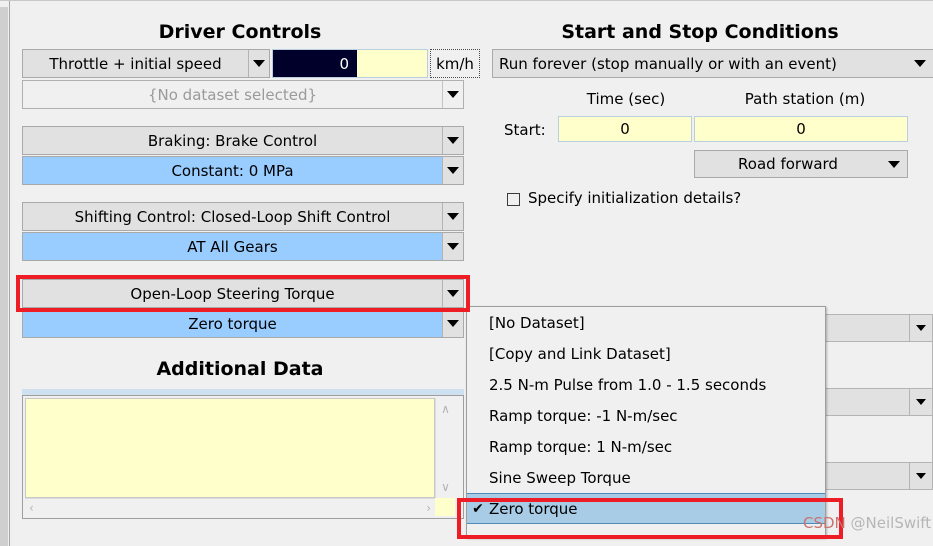  What do you see at coordinates (315, 63) in the screenshot?
I see `initial-speed-value: 0` at bounding box center [315, 63].